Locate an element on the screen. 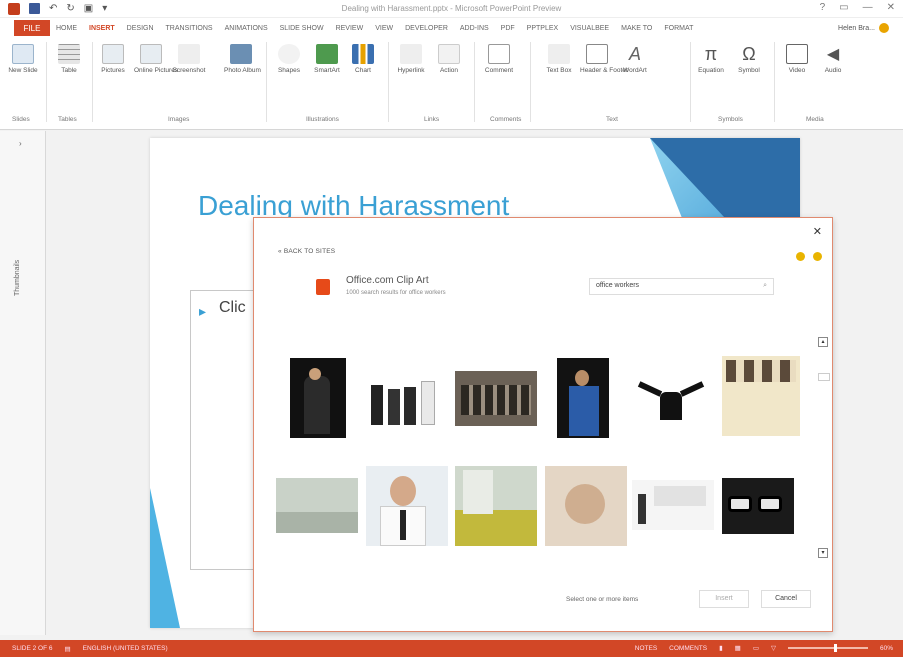 This screenshot has height=657, width=903. ribbon-display-button: ▭ is located at coordinates (843, 7).